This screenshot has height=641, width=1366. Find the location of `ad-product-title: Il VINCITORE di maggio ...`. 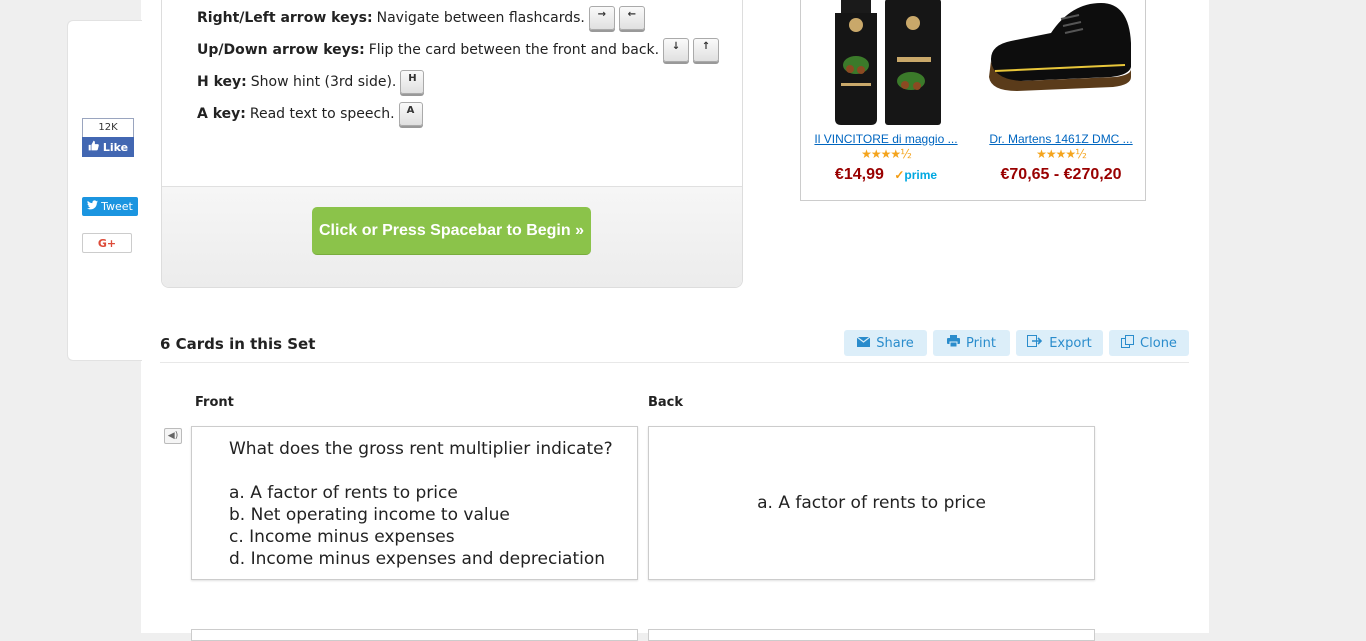

ad-product-title: Il VINCITORE di maggio ... is located at coordinates (886, 139).